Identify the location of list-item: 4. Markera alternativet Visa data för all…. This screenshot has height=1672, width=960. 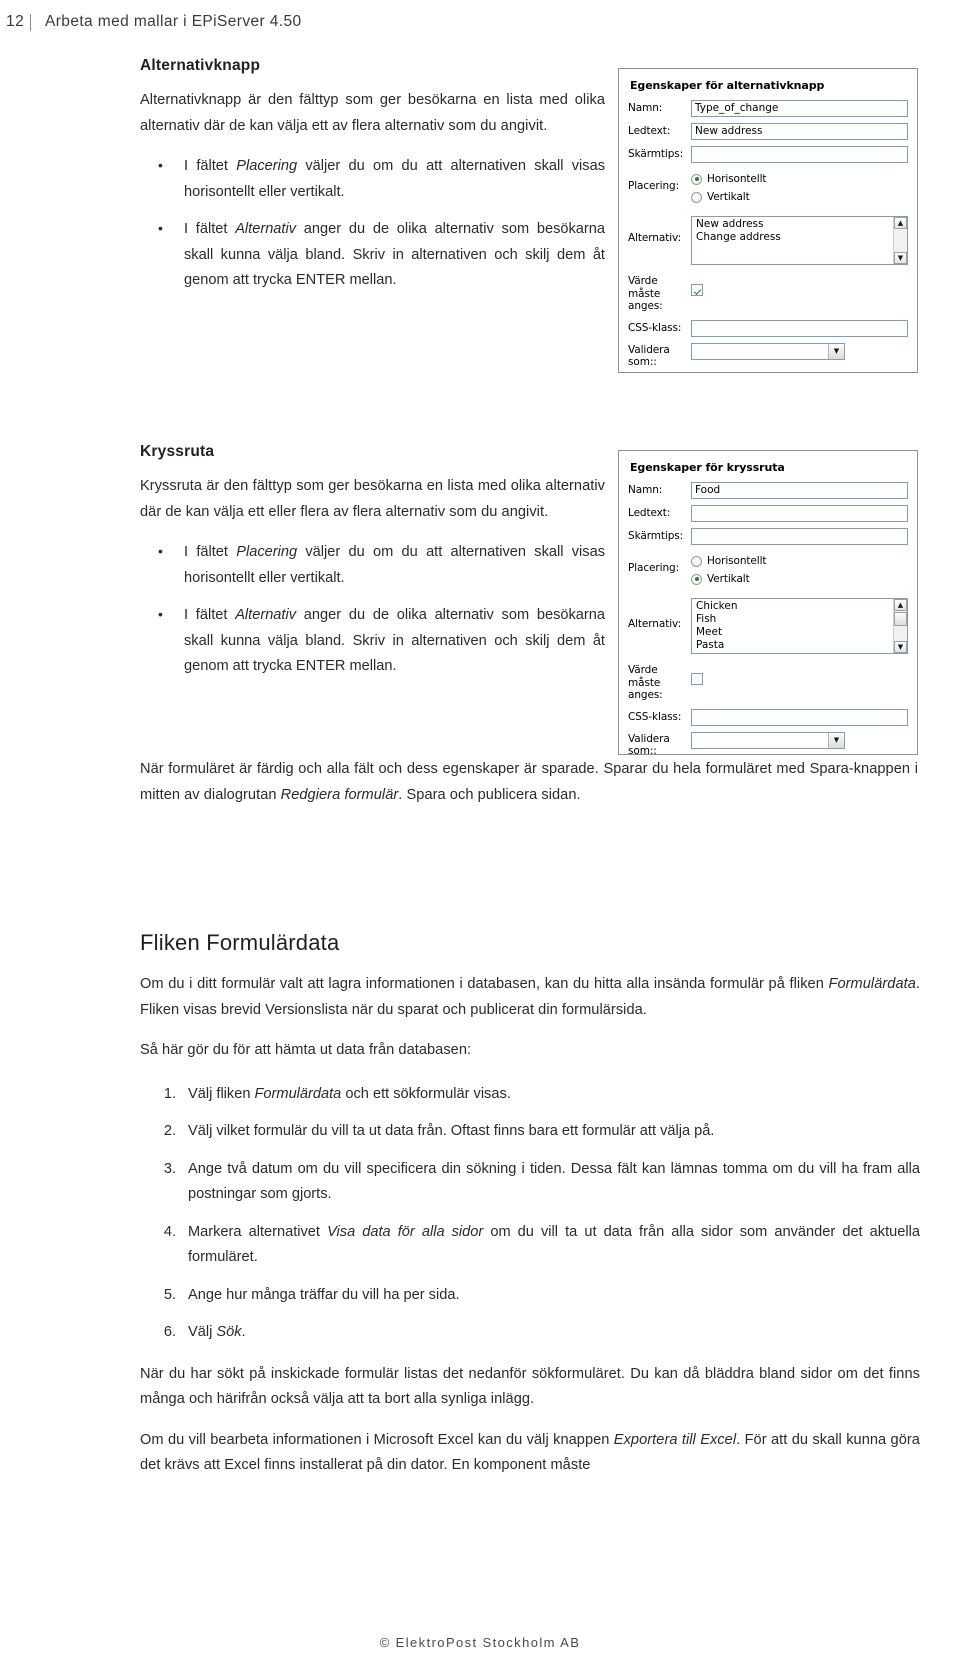
(530, 1245).